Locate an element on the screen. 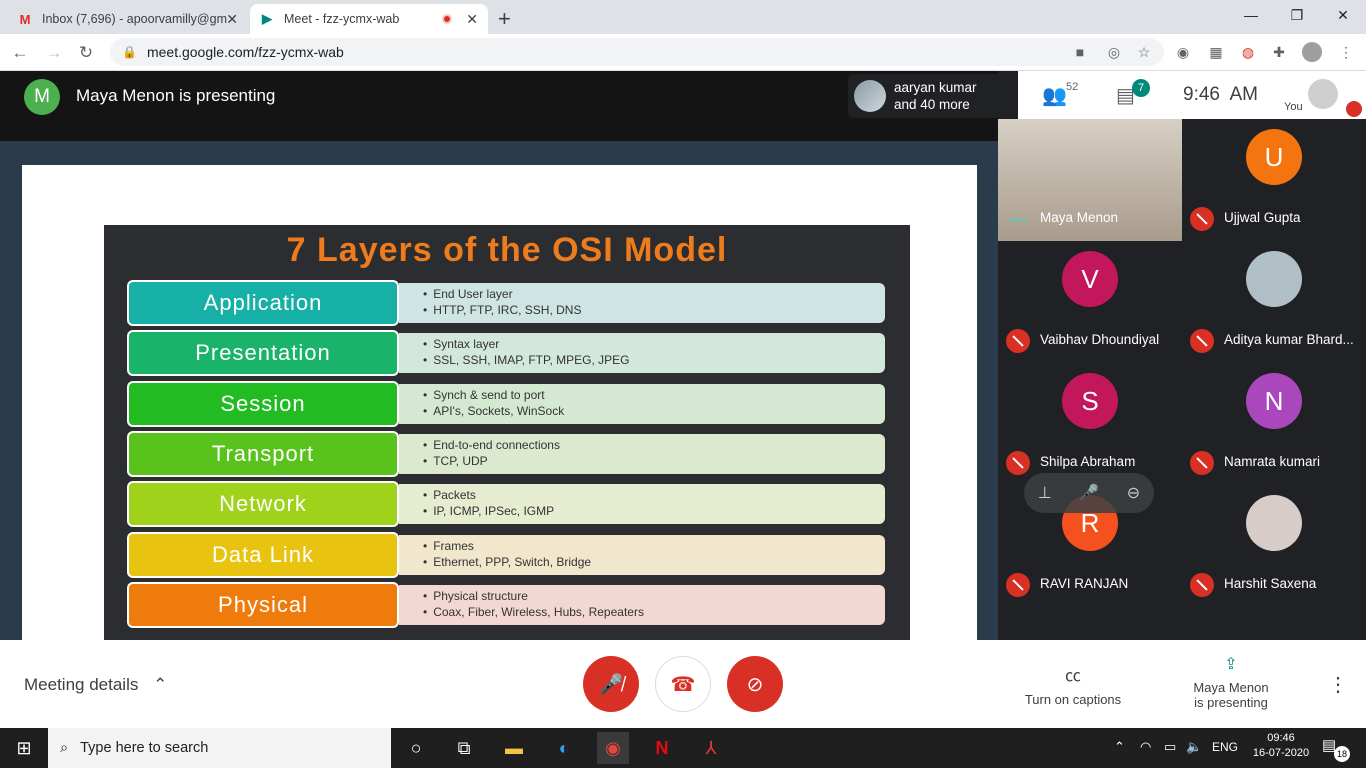 This screenshot has height=768, width=1366. captions-button: ㏄ Turn on captions is located at coordinates (1073, 684).